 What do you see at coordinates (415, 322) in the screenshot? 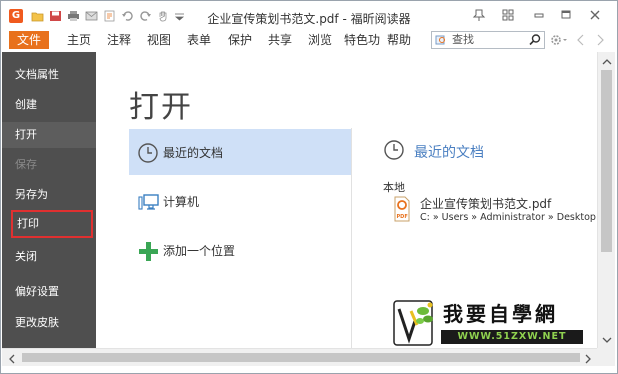
I see `watermark-logo-icon` at bounding box center [415, 322].